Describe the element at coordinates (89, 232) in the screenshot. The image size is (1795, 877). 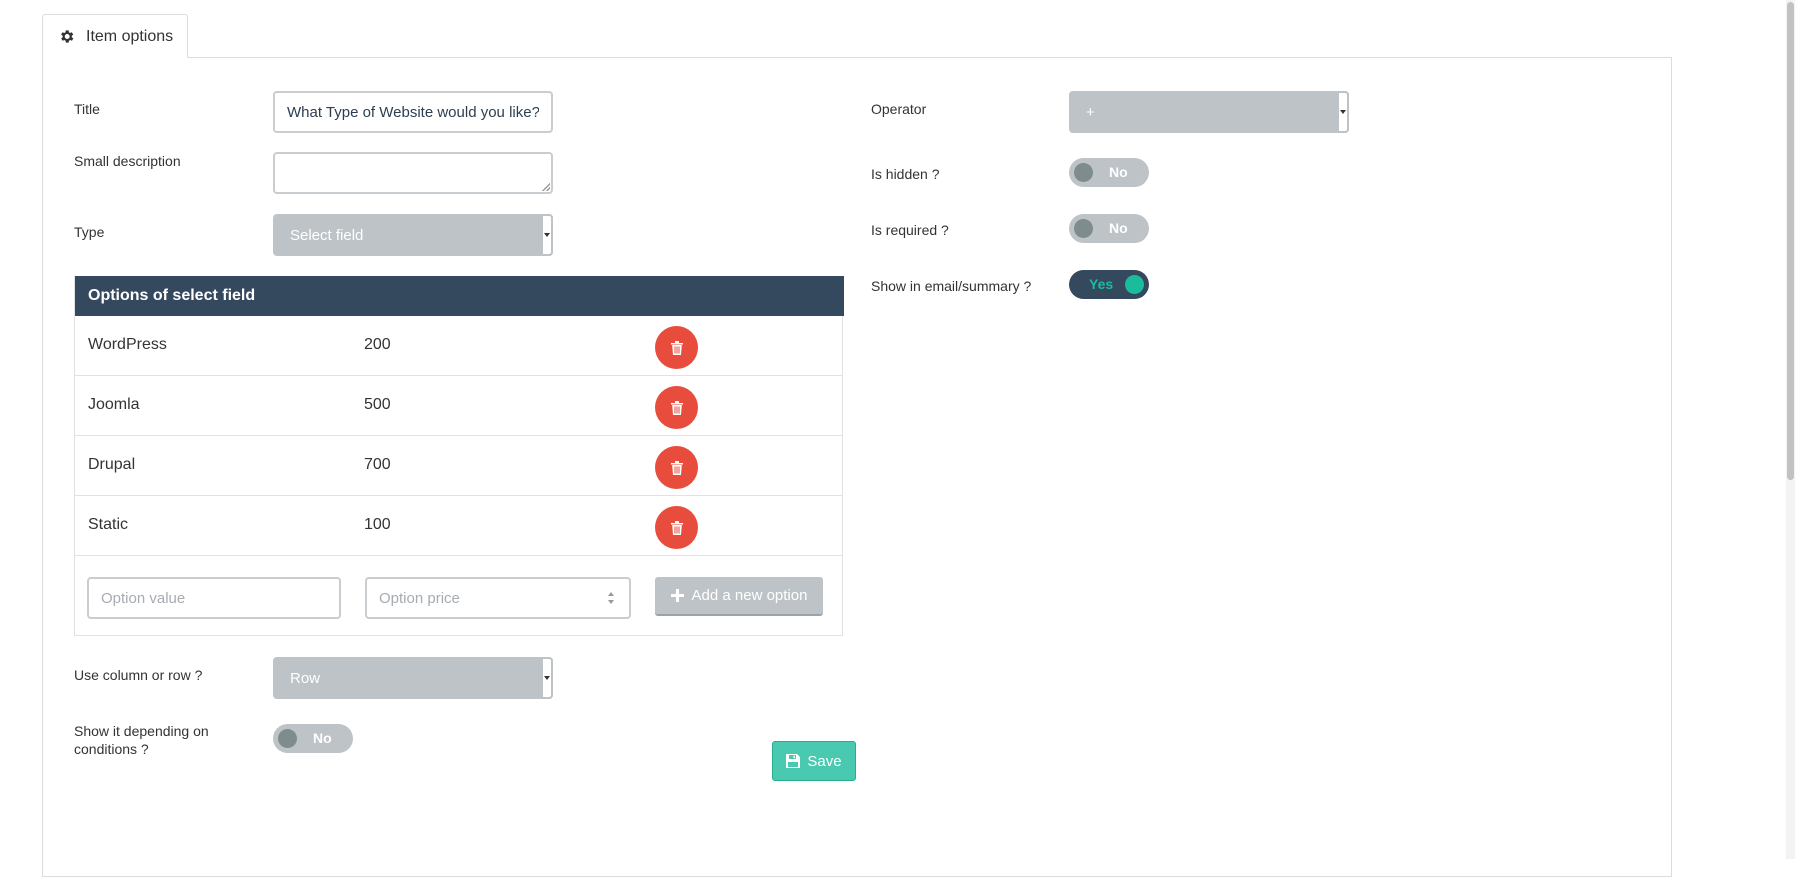
I see `type-label: Type` at that location.